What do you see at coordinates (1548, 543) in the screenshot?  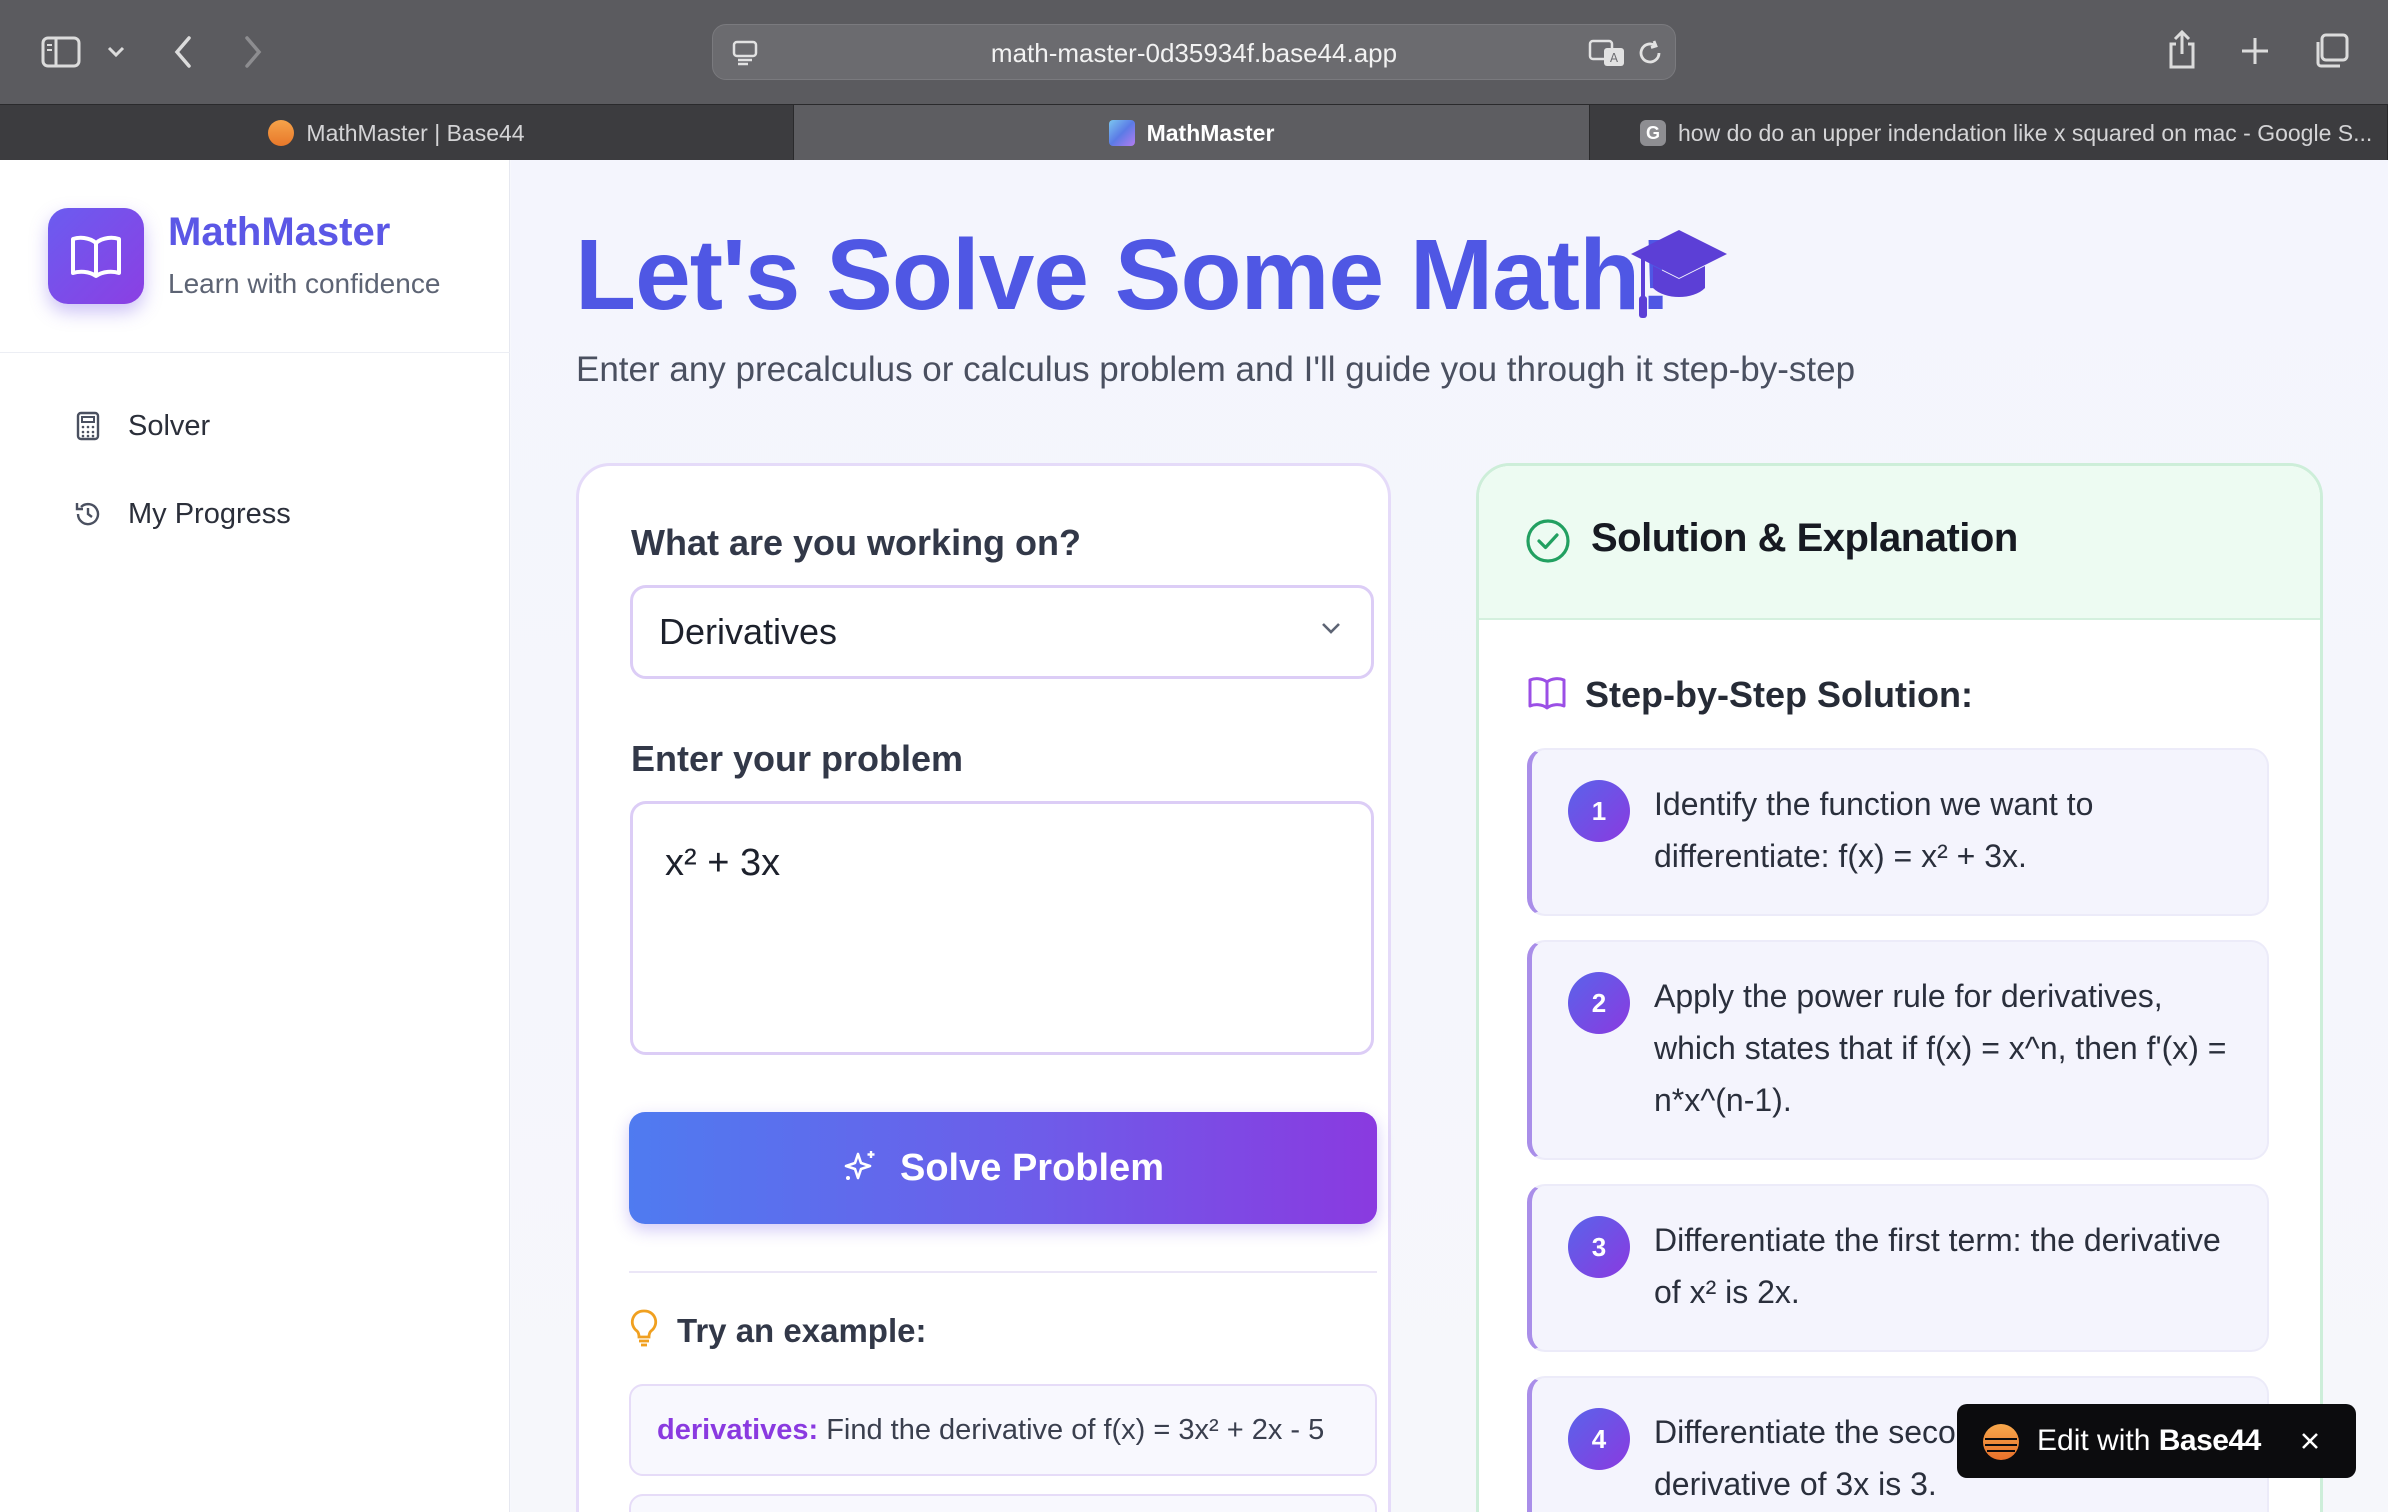 I see `check-circle-icon` at bounding box center [1548, 543].